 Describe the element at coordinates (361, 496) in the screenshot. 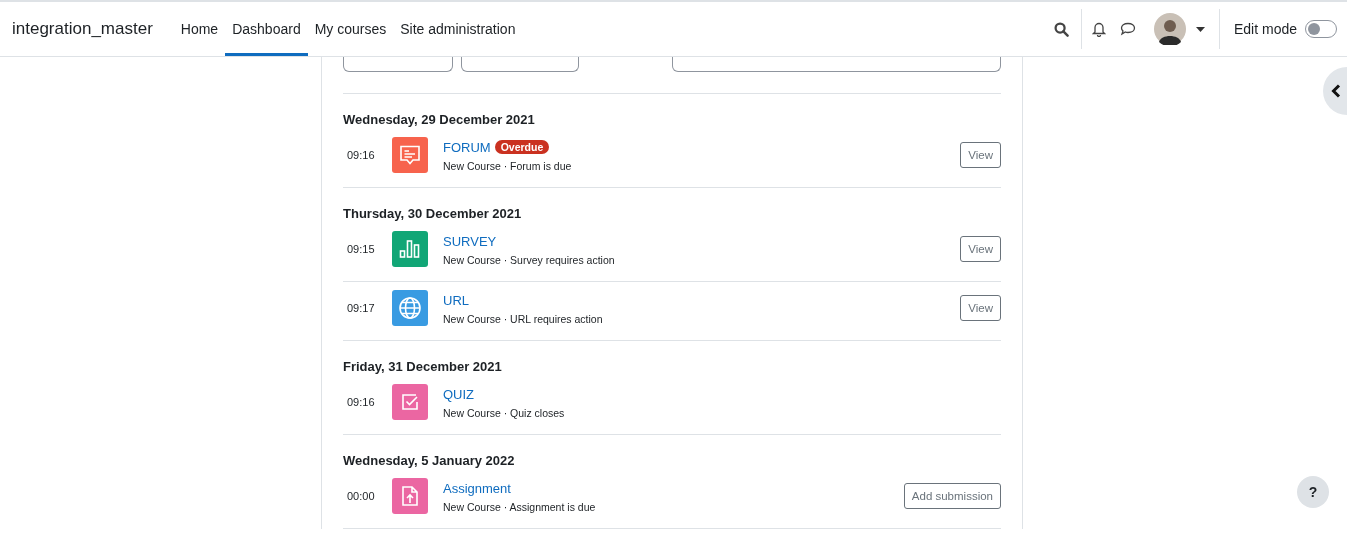

I see `event-time: 00:00` at that location.